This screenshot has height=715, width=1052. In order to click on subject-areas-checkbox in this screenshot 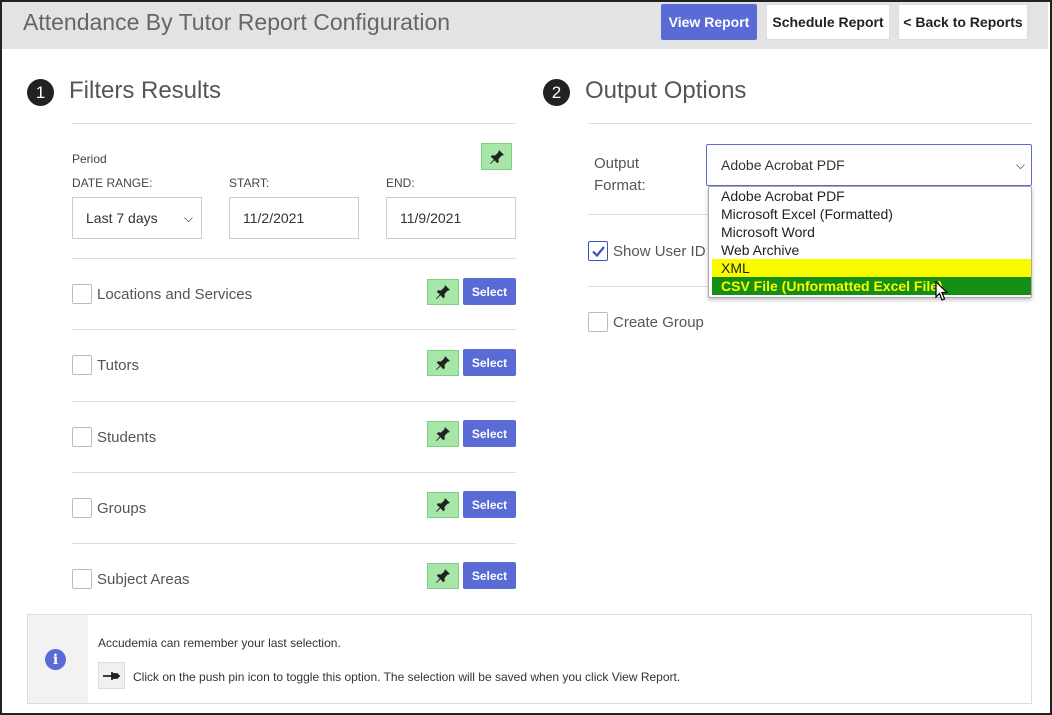, I will do `click(82, 579)`.